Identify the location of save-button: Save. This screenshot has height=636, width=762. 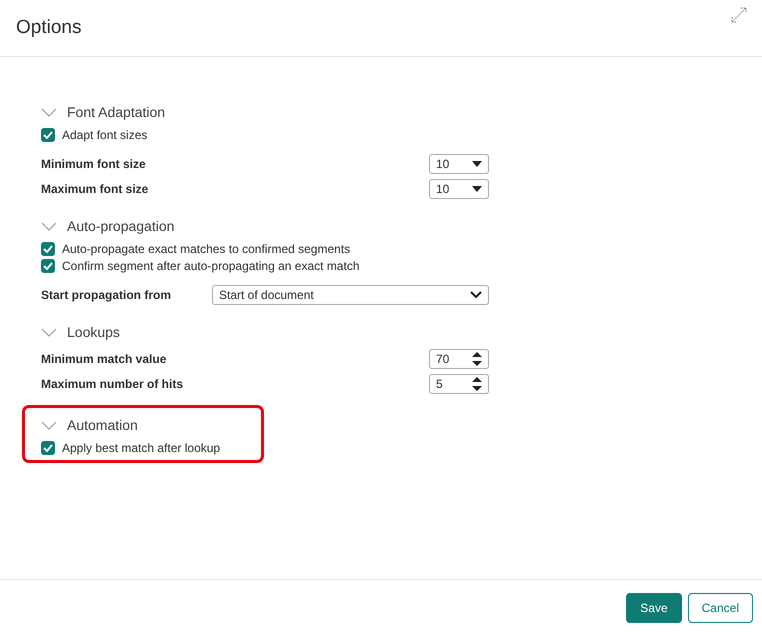
(654, 608).